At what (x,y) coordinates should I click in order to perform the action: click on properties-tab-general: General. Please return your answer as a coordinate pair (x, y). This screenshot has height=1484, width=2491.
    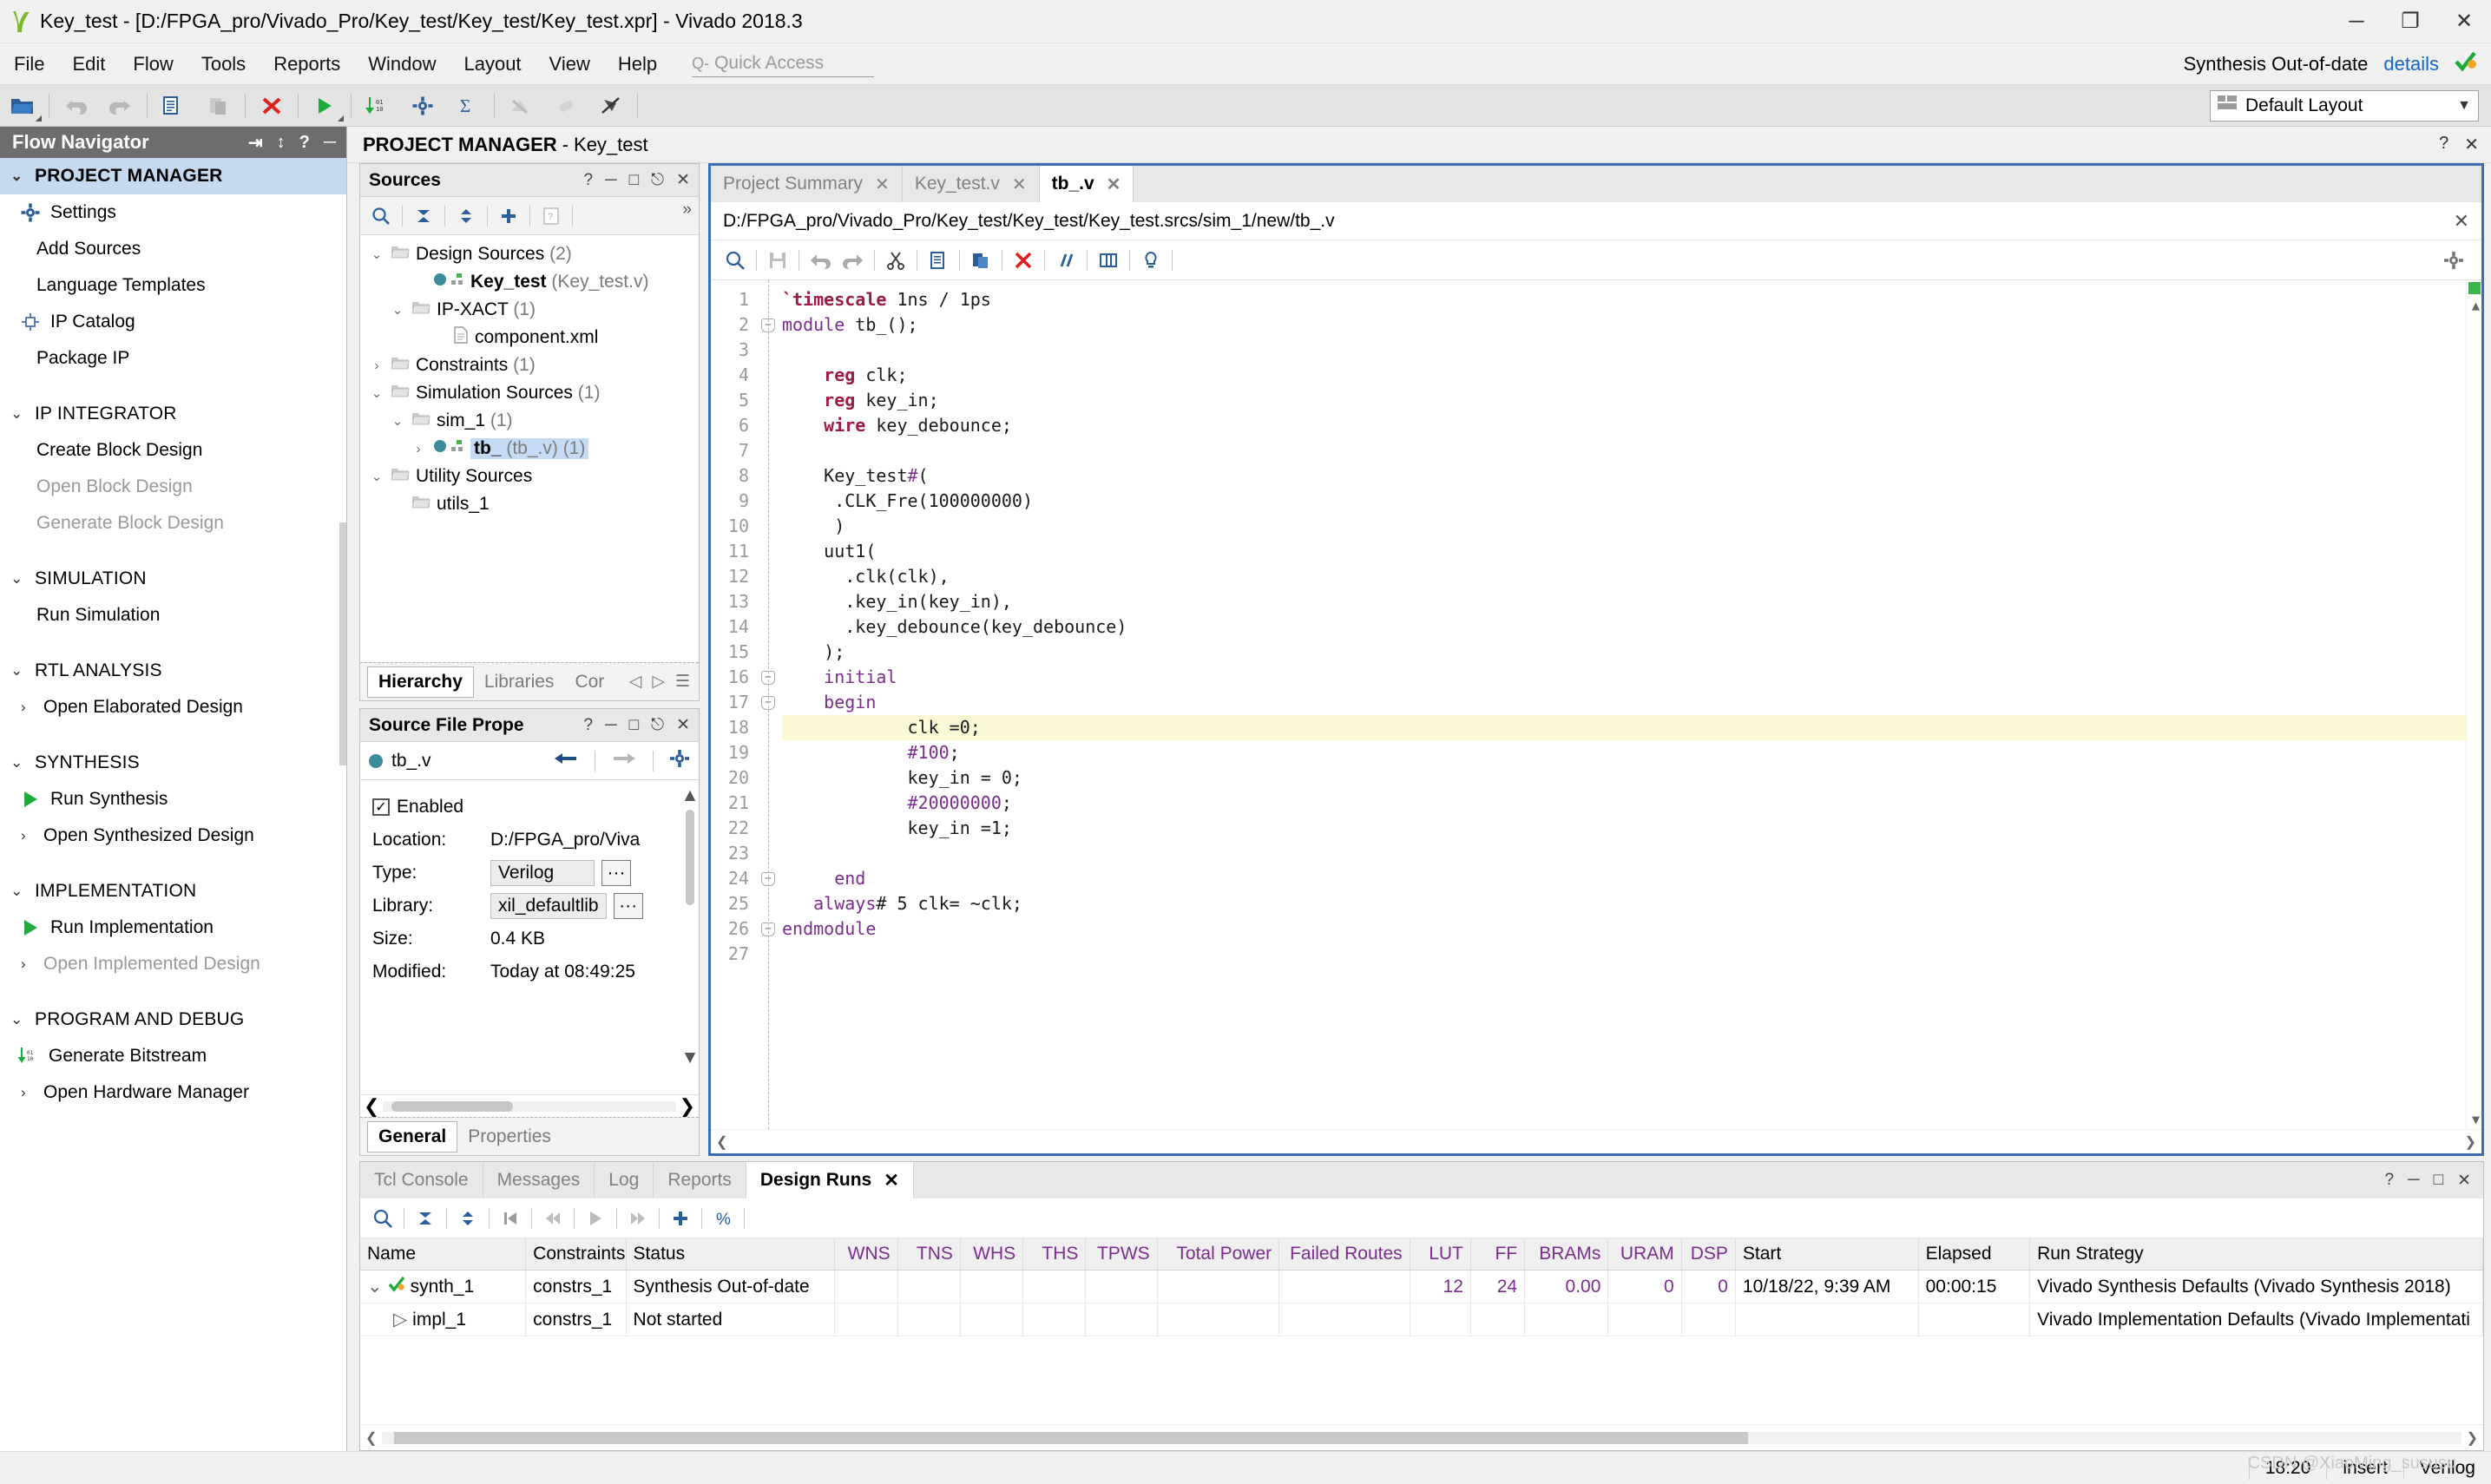
    Looking at the image, I should click on (412, 1136).